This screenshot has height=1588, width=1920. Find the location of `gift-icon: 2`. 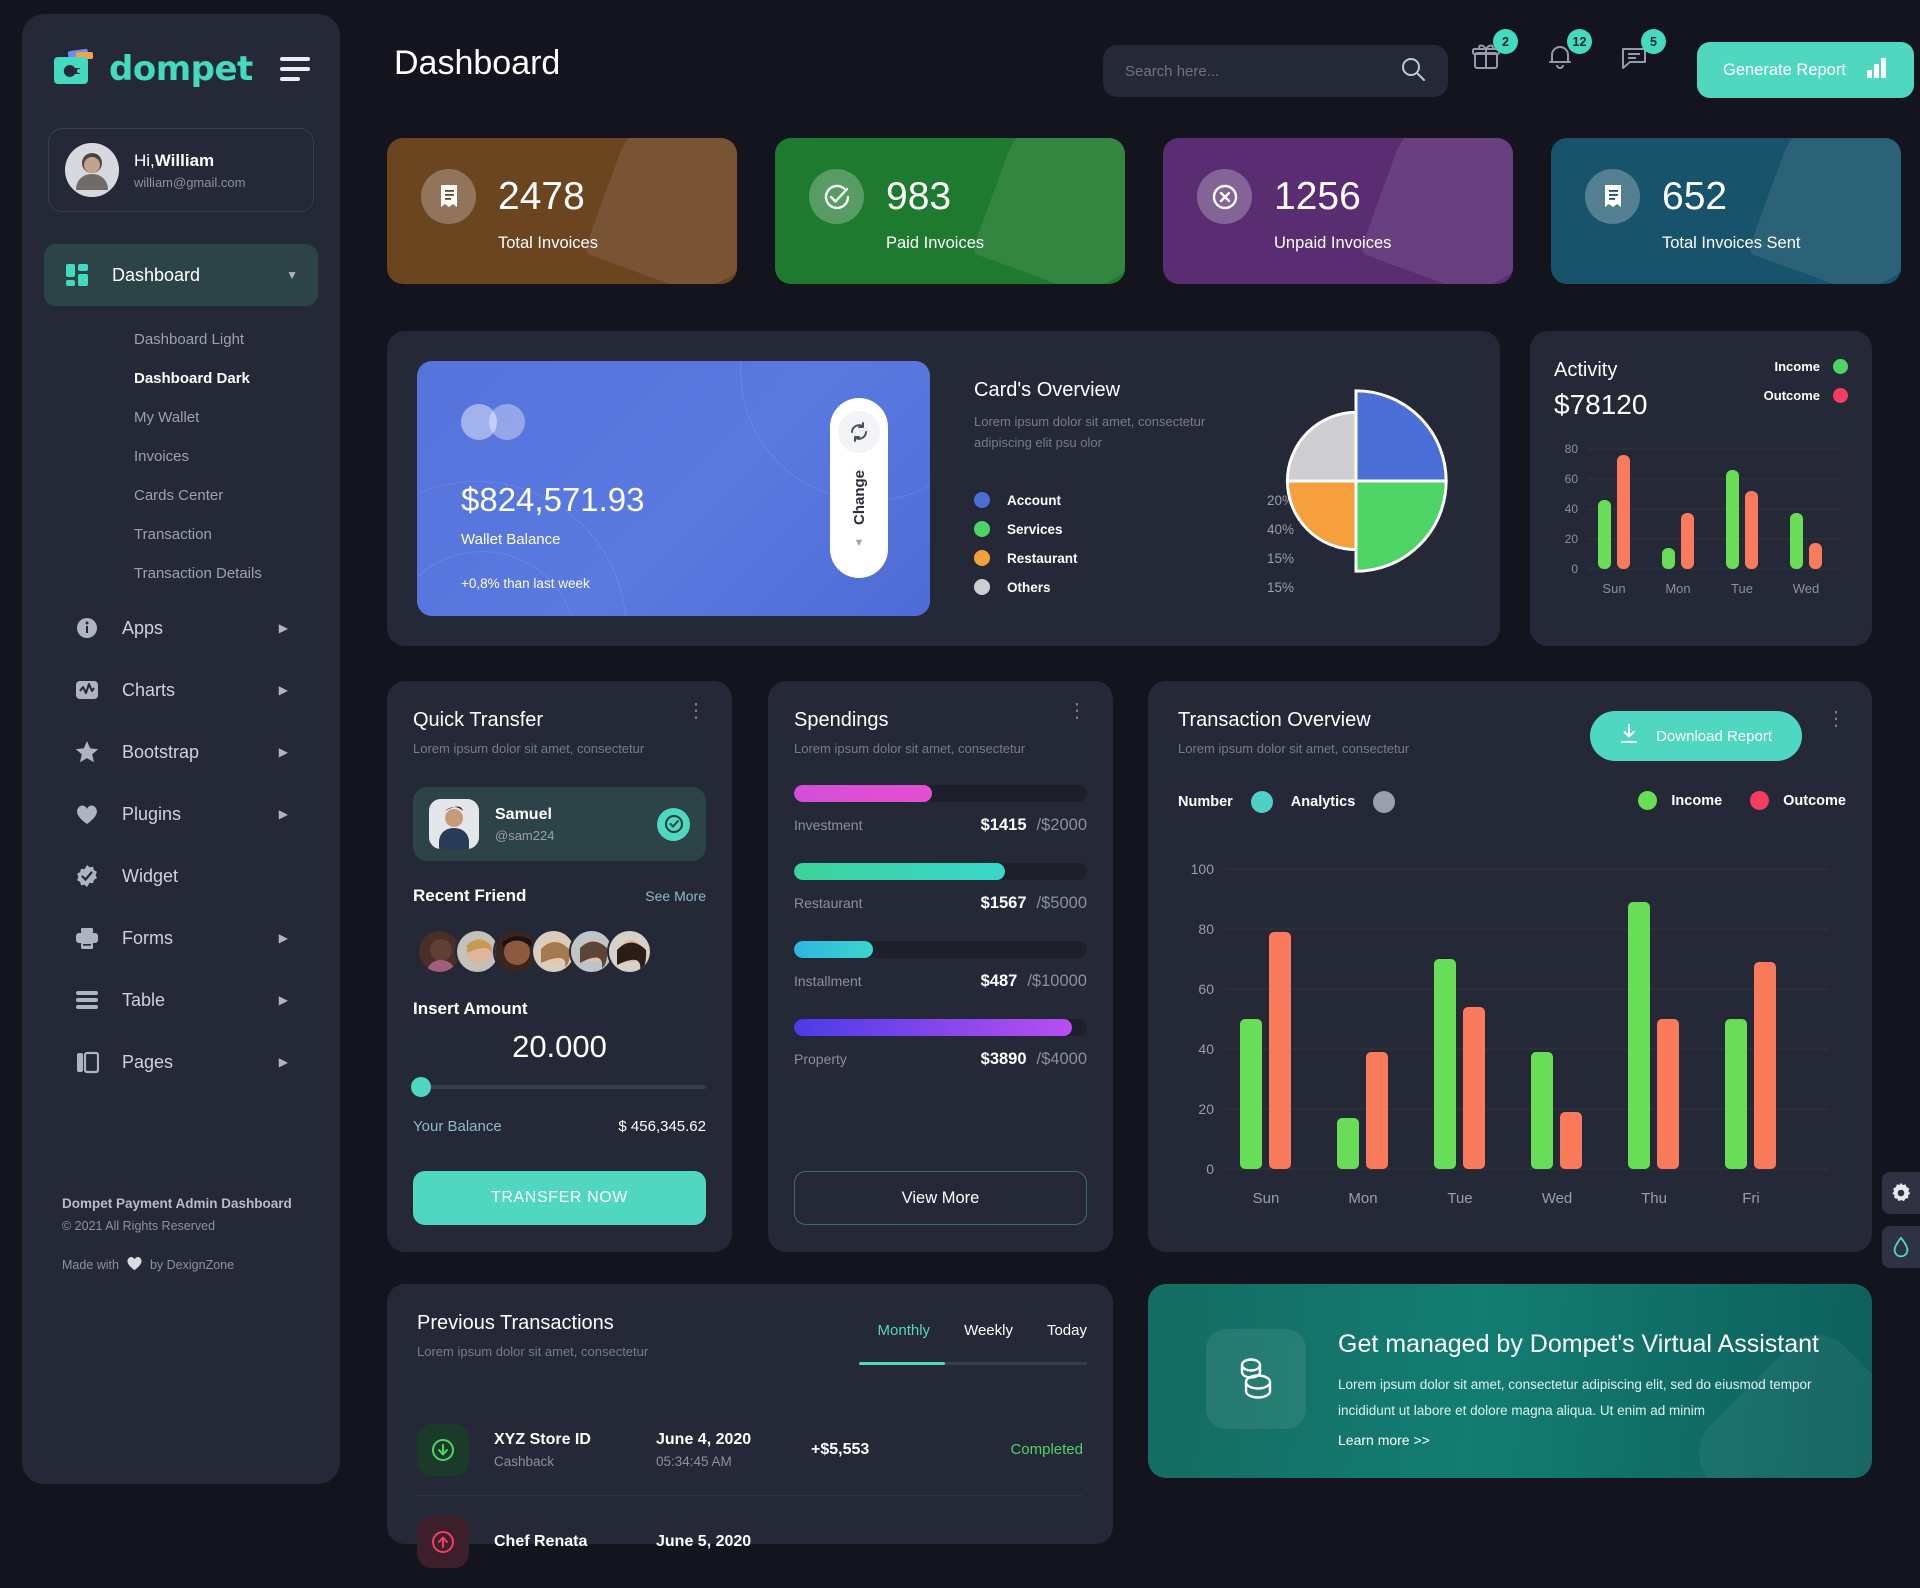

gift-icon: 2 is located at coordinates (1494, 51).